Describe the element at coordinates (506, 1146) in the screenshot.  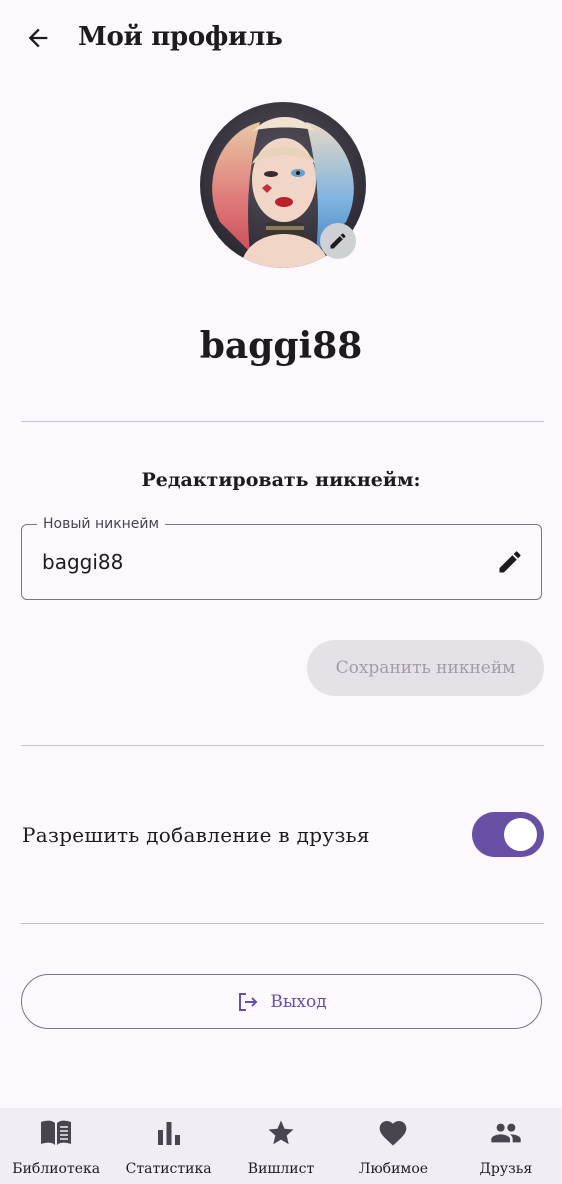
I see `nav-item-friends: Друзья` at that location.